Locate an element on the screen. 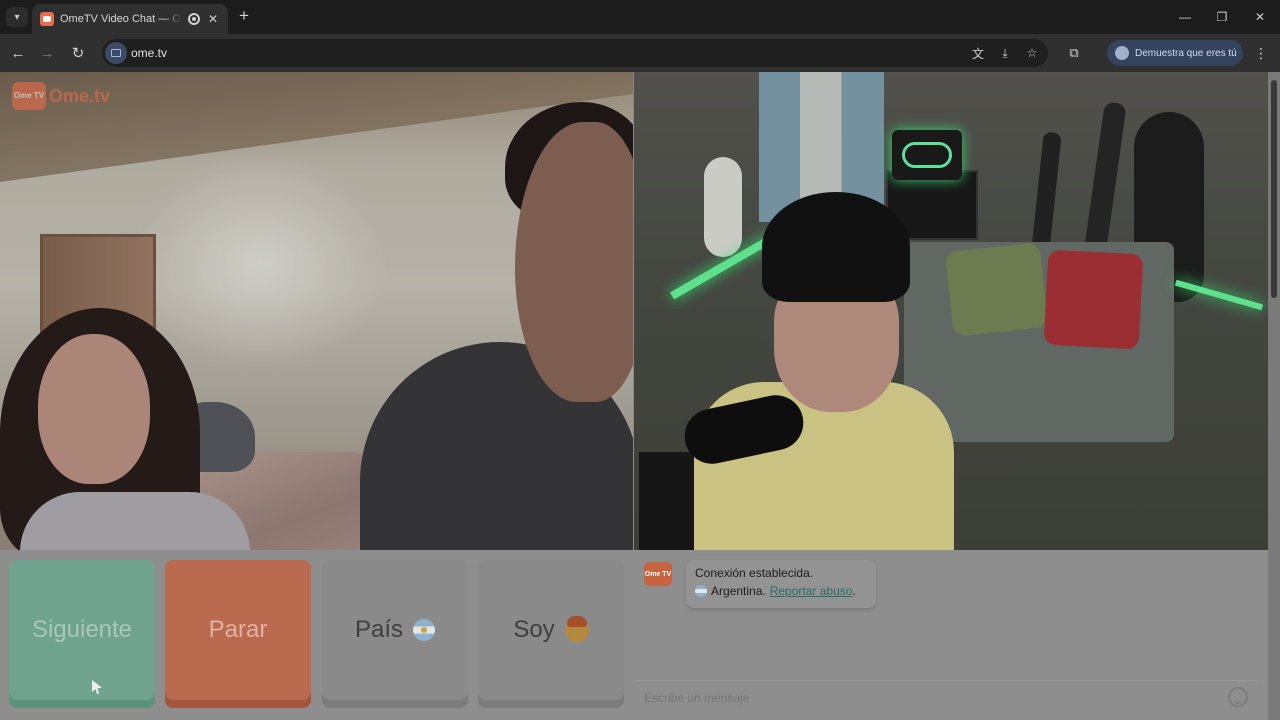 The image size is (1280, 720). bookmark-star-icon: ☆ is located at coordinates (1032, 53).